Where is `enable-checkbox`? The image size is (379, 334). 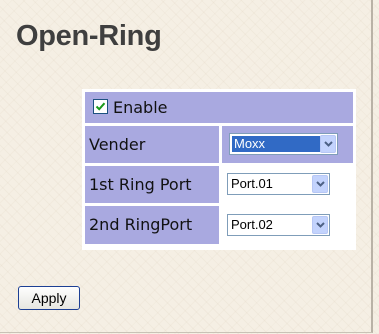
enable-checkbox is located at coordinates (100, 106).